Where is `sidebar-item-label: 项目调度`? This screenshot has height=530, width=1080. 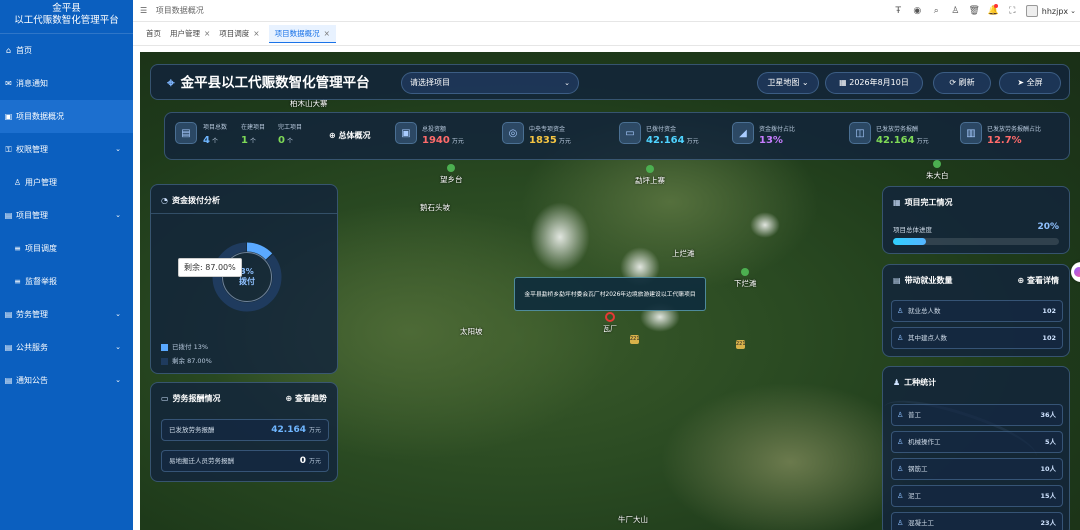
sidebar-item-label: 项目调度 is located at coordinates (41, 248).